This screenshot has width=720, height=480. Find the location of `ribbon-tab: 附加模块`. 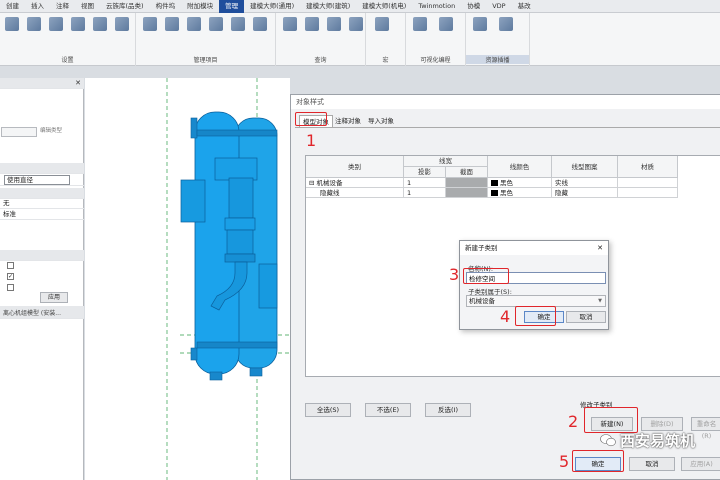

ribbon-tab: 附加模块 is located at coordinates (200, 6).